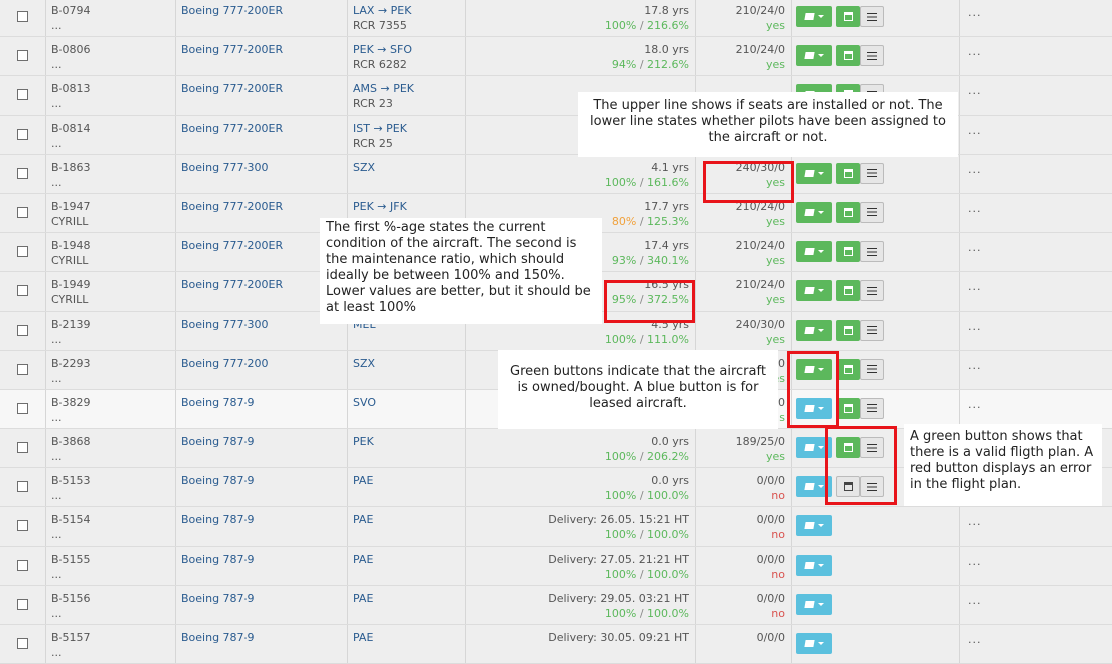 The image size is (1112, 664). I want to click on seats-cell: 0/0/0 no, so click(744, 487).